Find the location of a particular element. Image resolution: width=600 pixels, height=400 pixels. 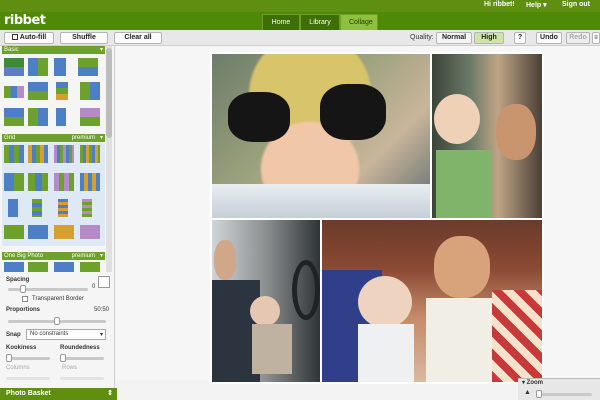

premium-badge: premium is located at coordinates (83, 138).